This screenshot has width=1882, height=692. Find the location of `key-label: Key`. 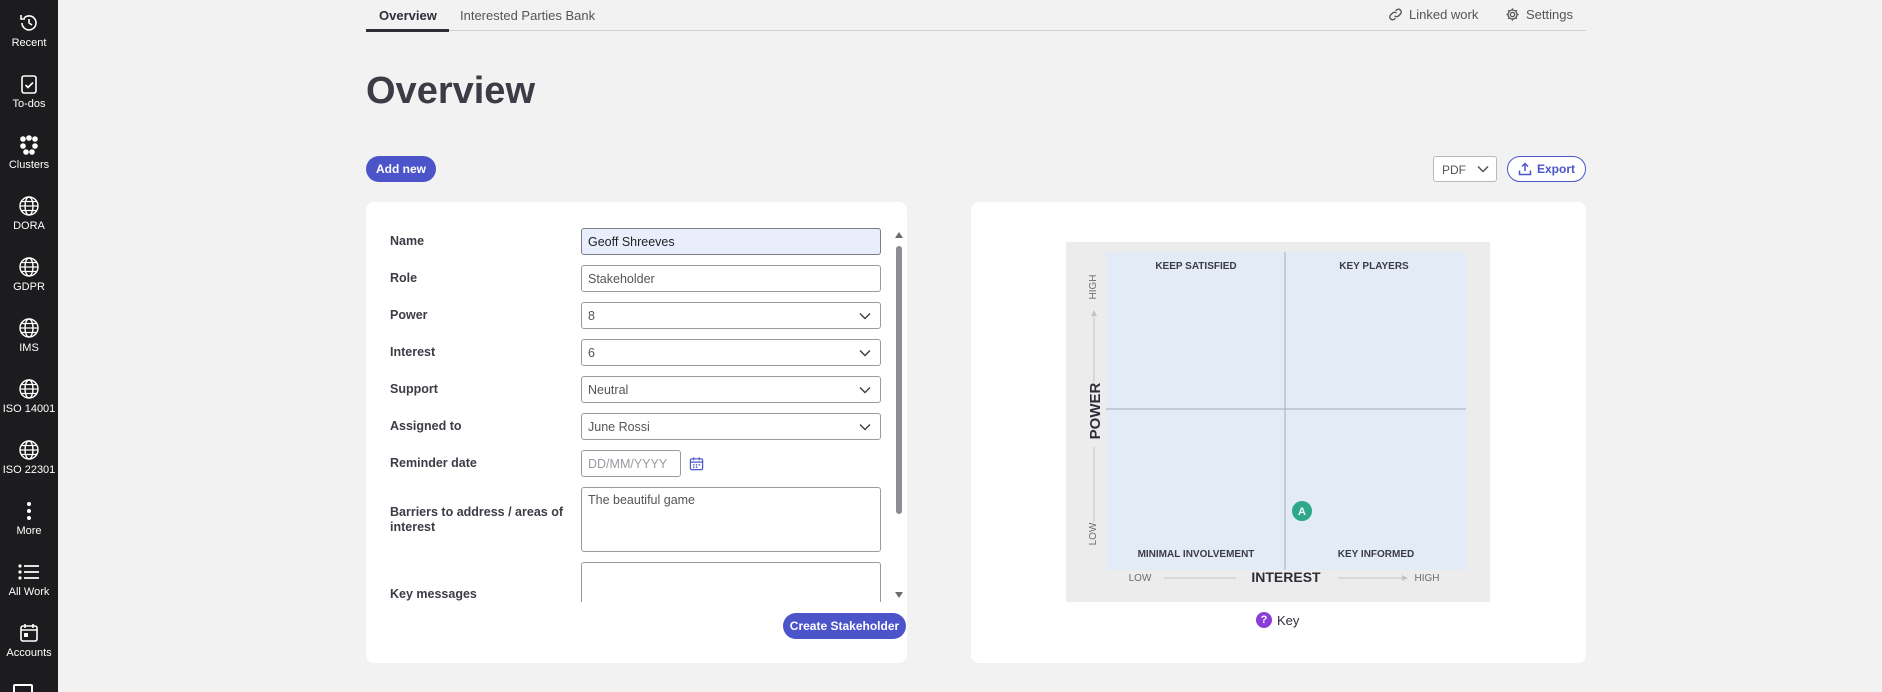

key-label: Key is located at coordinates (1288, 620).